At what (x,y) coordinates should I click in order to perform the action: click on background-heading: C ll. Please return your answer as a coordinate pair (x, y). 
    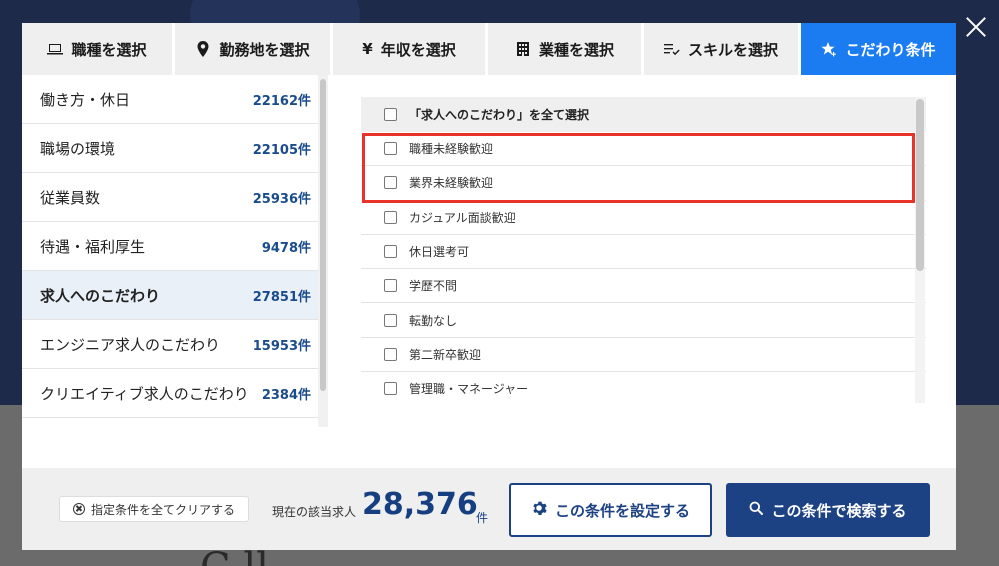
    Looking at the image, I should click on (234, 557).